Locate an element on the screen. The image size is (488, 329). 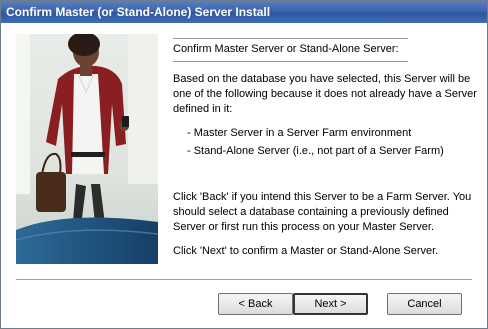
top-separator-line is located at coordinates (290, 38).